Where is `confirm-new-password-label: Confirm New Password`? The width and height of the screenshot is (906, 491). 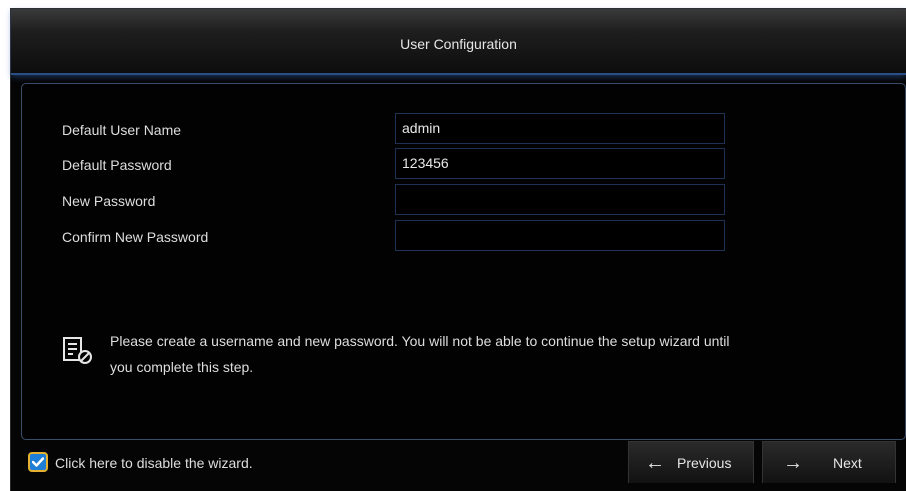 confirm-new-password-label: Confirm New Password is located at coordinates (135, 237).